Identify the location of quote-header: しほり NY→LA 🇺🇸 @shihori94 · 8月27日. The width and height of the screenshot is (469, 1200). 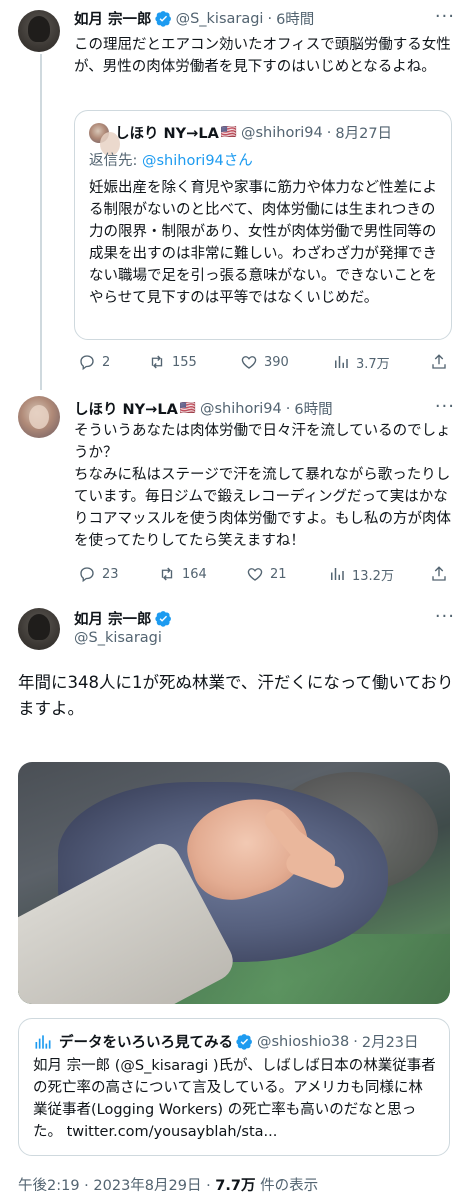
(253, 132).